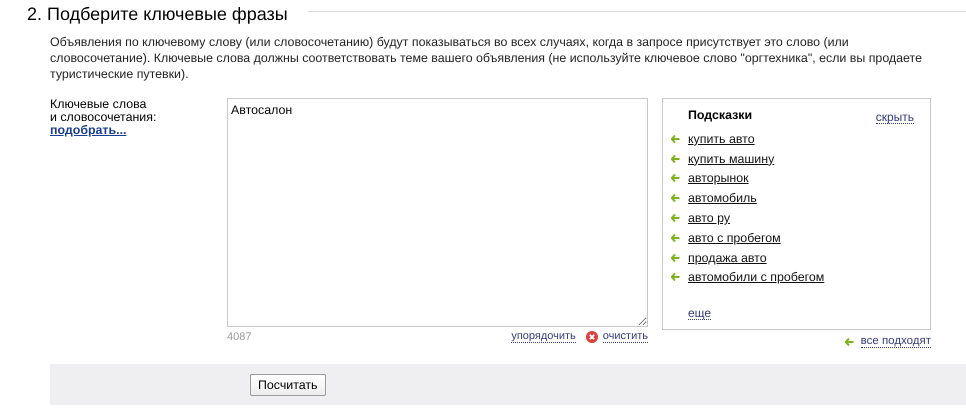 This screenshot has width=966, height=416. I want to click on hint-link: авто с пробегом, so click(734, 237).